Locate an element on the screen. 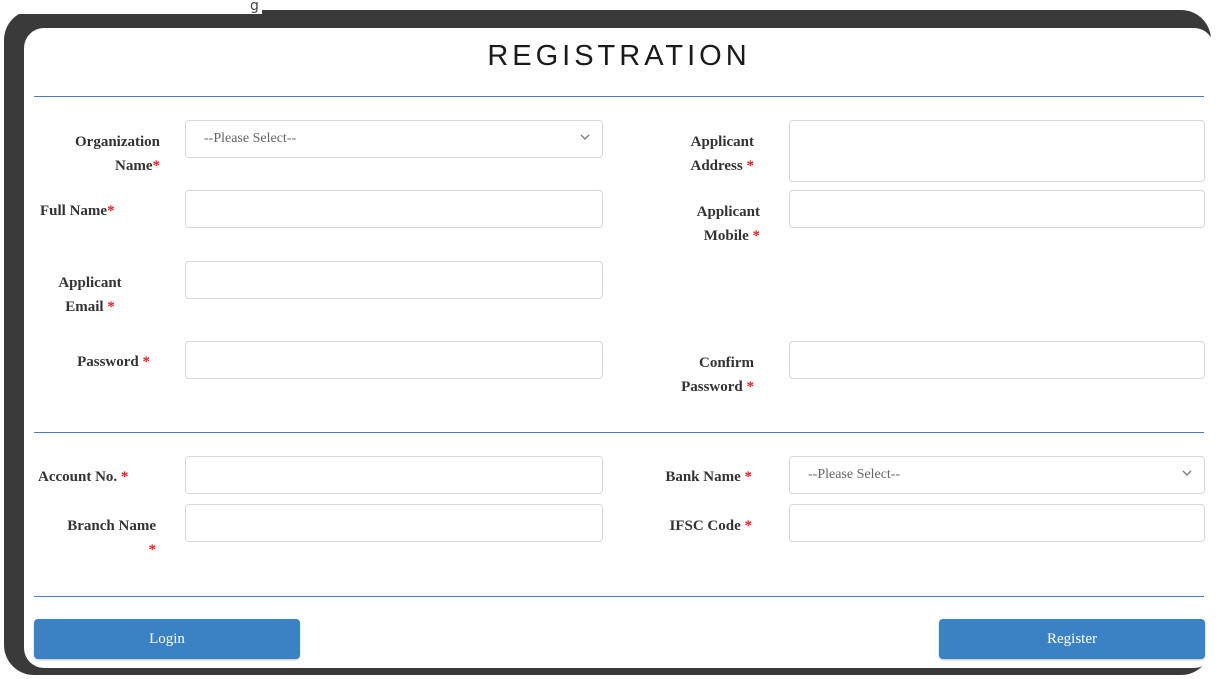 Image resolution: width=1219 pixels, height=679 pixels. label-applicant-mobile: Applicant Mobile * is located at coordinates (705, 224).